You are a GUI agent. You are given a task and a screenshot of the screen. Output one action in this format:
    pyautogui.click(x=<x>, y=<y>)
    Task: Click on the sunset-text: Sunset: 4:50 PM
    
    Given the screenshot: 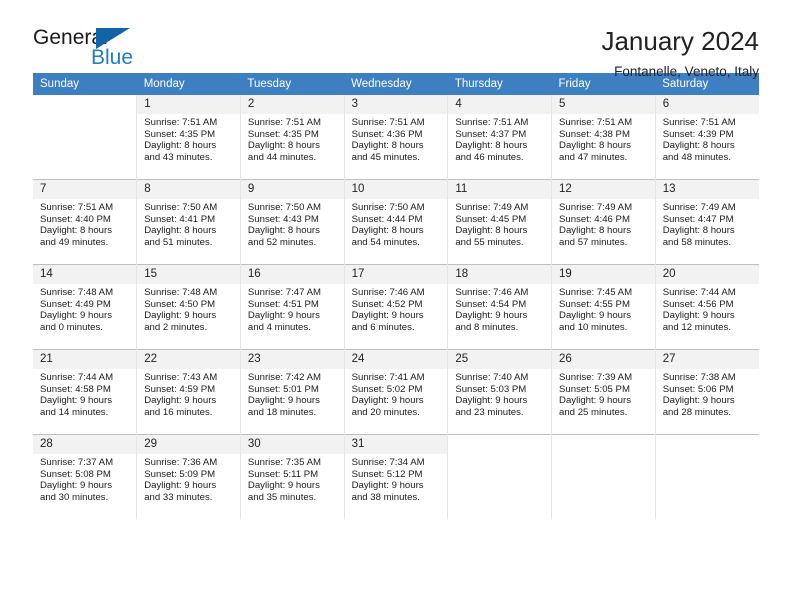 What is the action you would take?
    pyautogui.click(x=180, y=304)
    